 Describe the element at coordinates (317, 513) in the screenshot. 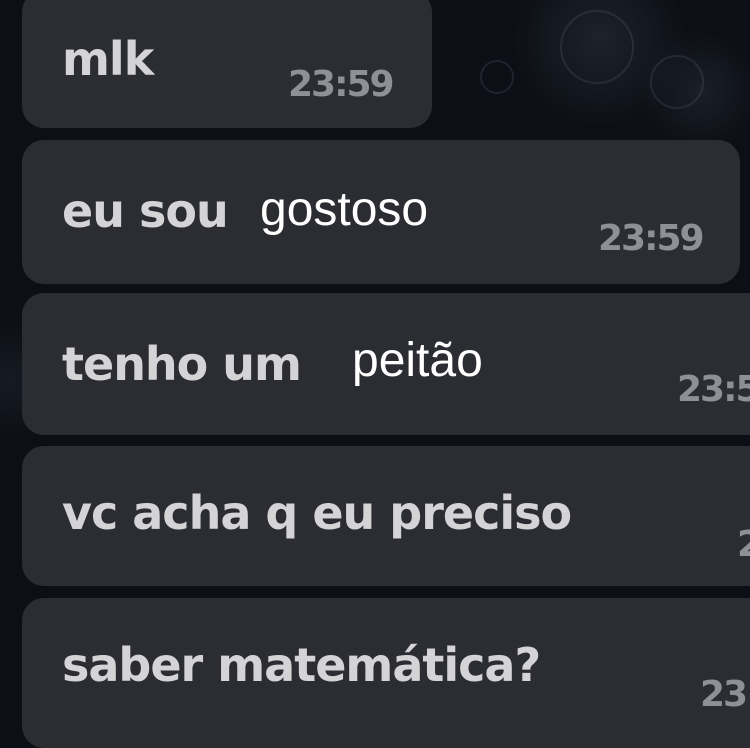

I see `message-text: vc acha q eu preciso` at that location.